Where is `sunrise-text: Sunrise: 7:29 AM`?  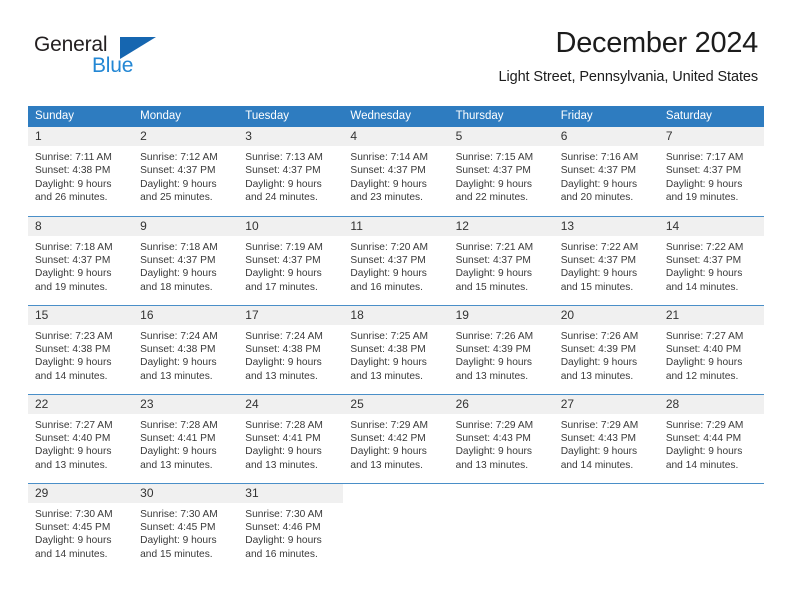 sunrise-text: Sunrise: 7:29 AM is located at coordinates (494, 425).